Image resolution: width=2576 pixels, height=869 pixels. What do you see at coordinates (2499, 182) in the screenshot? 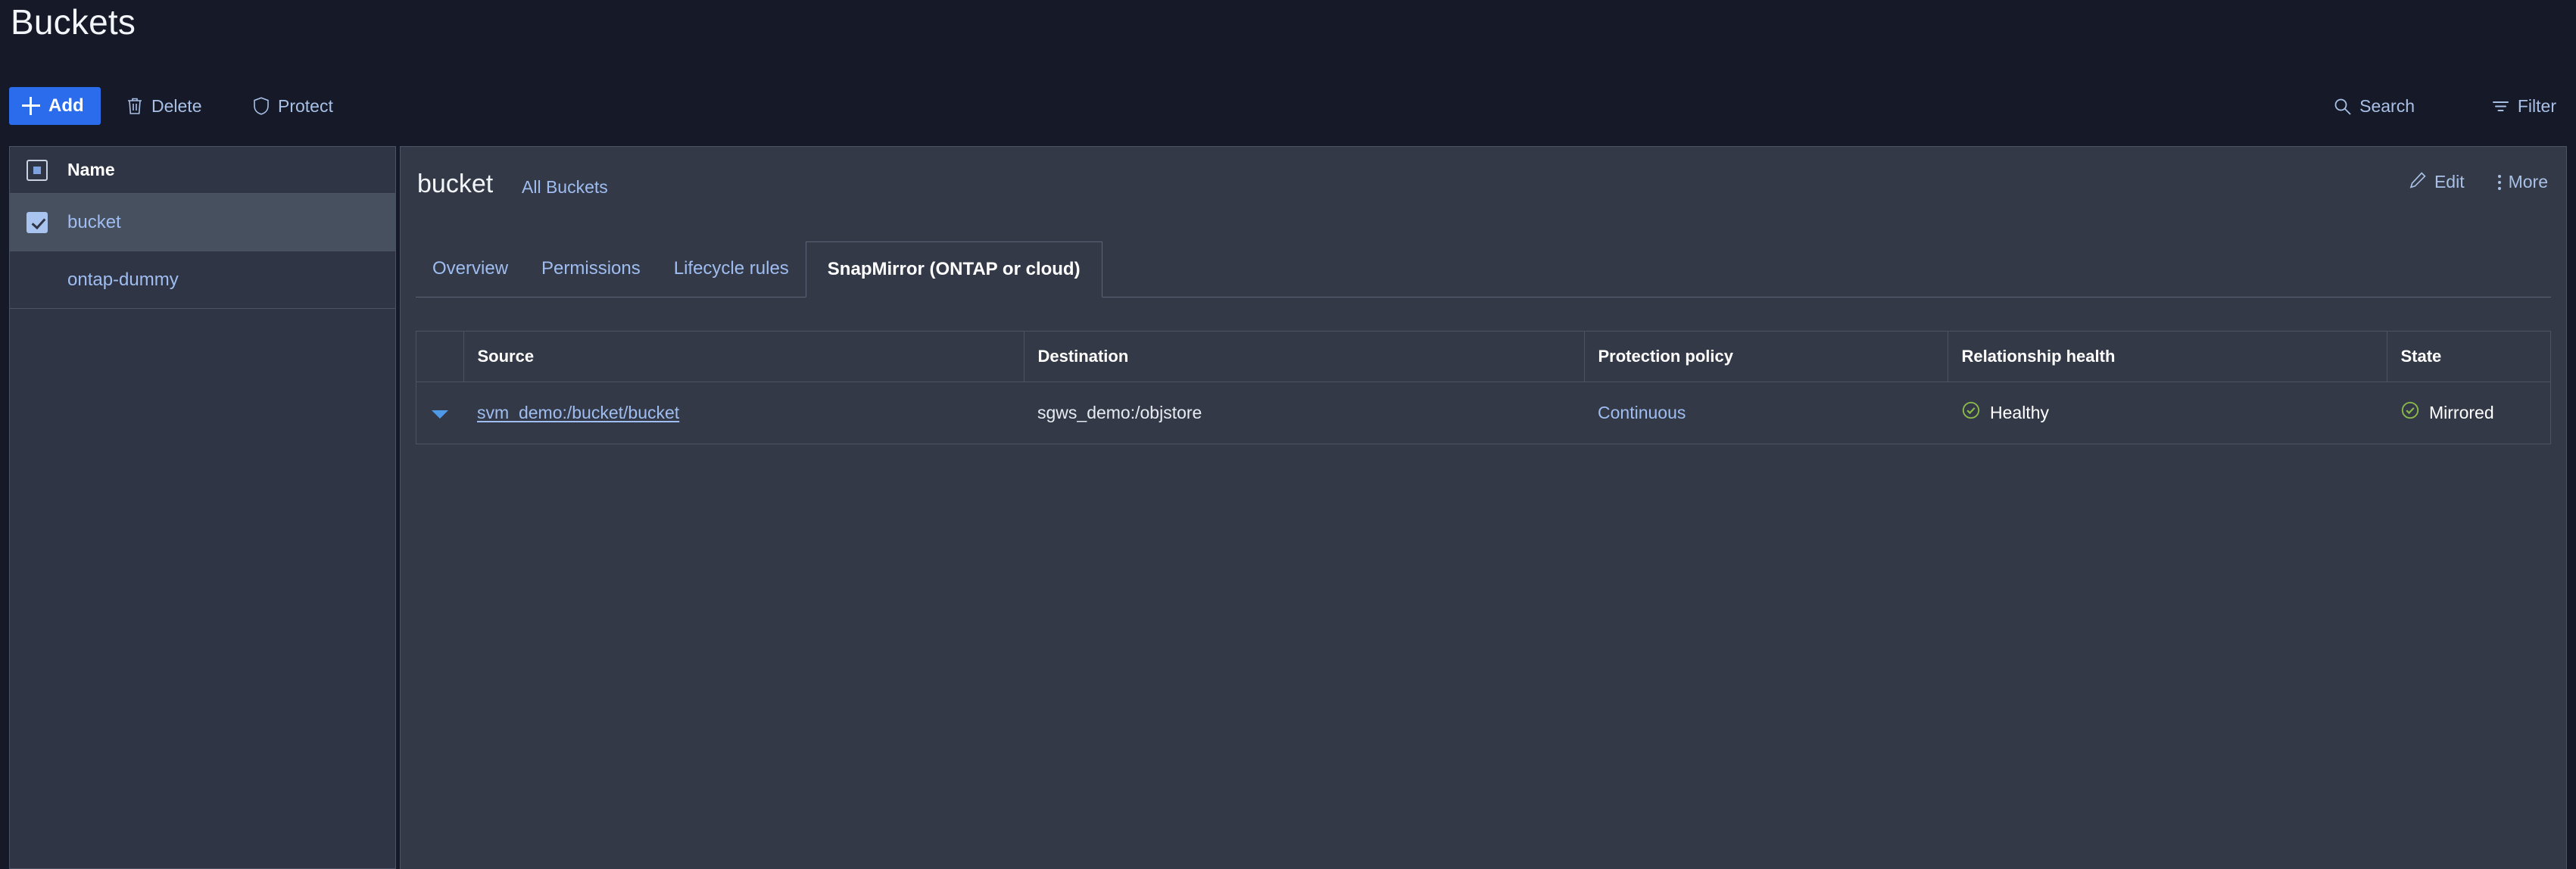
I see `vertical-ellipsis-icon` at bounding box center [2499, 182].